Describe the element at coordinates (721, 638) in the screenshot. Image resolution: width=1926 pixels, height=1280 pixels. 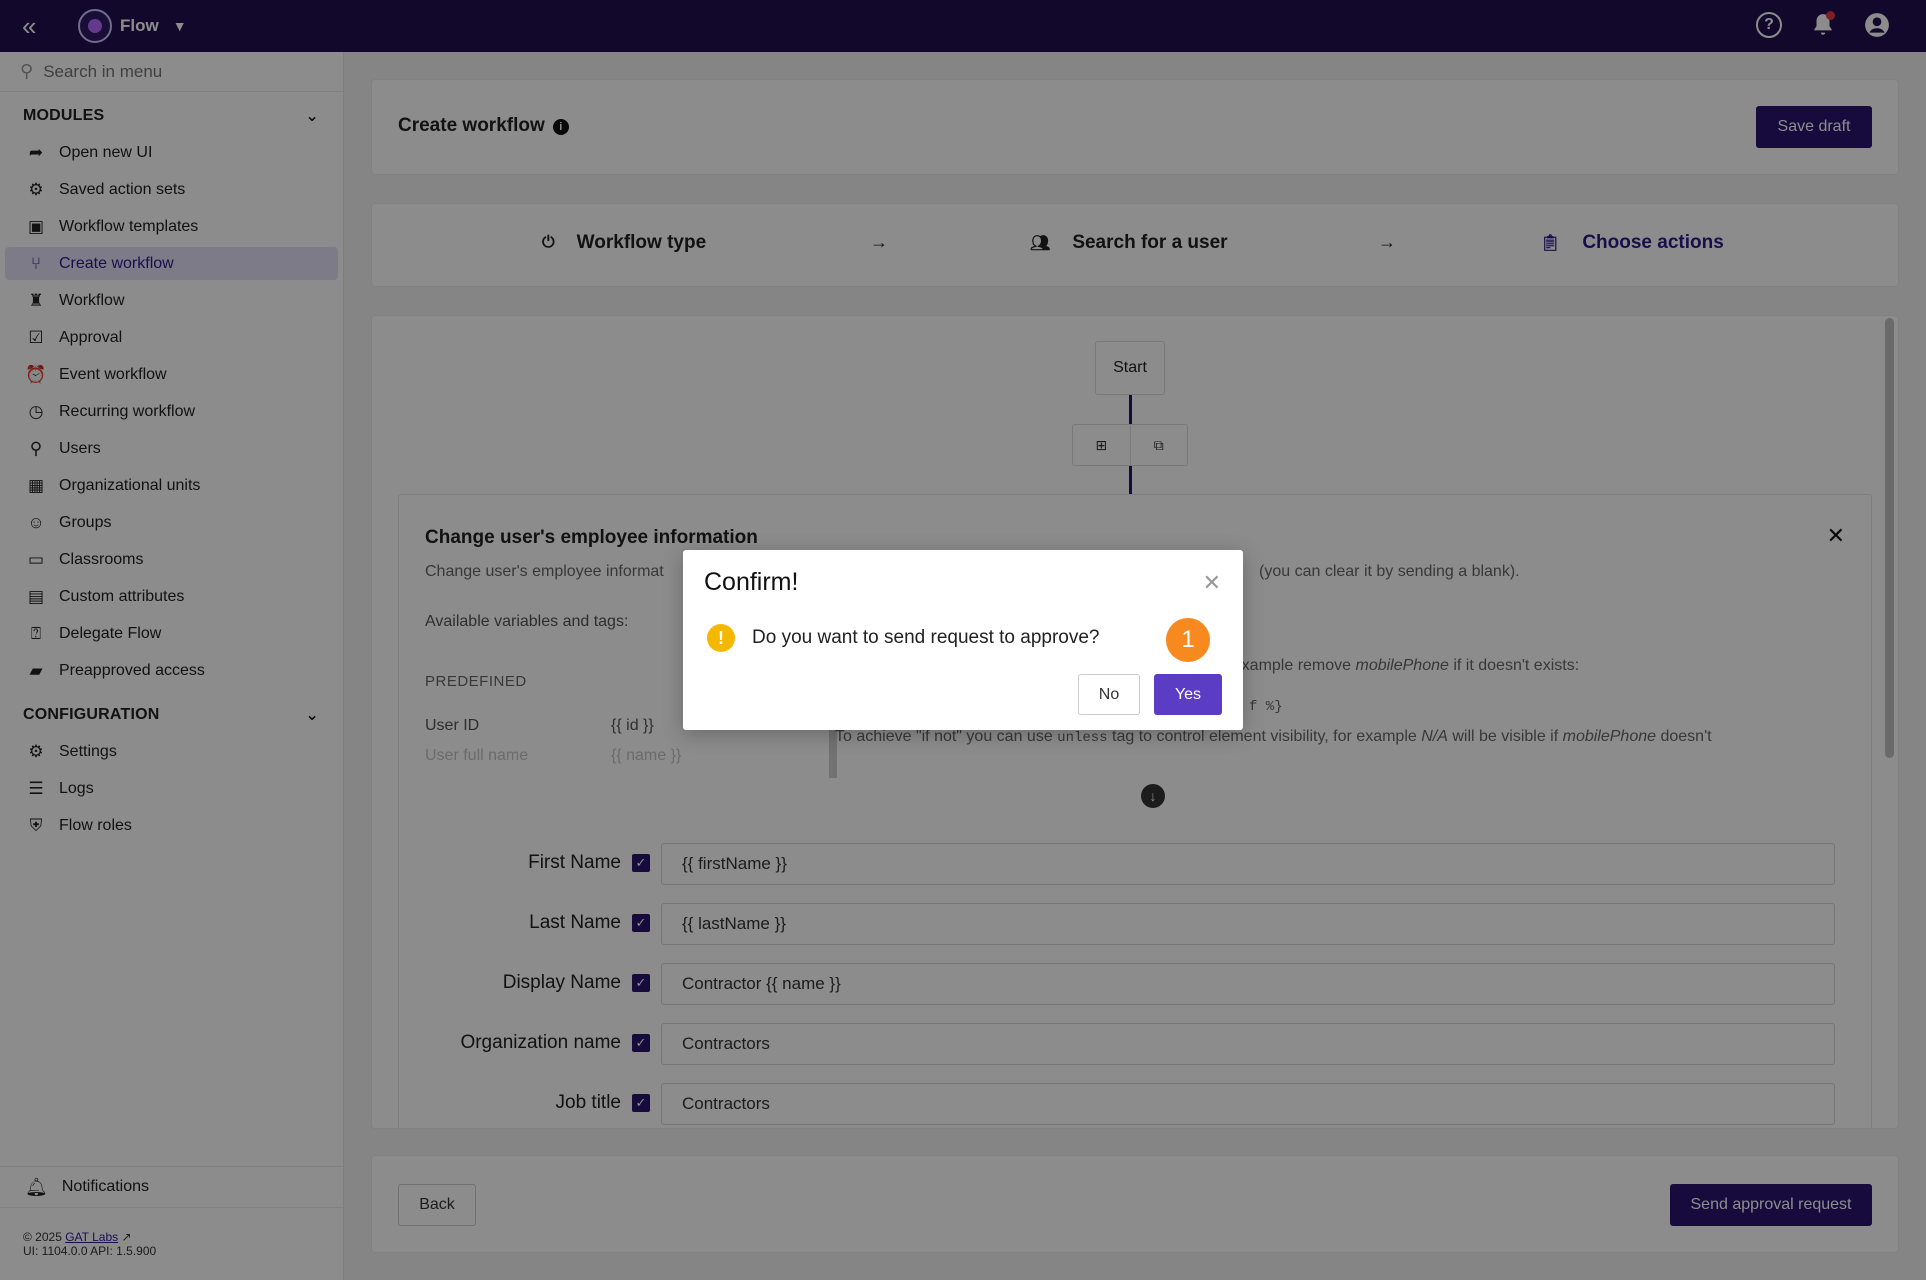
I see `warning-icon: !` at that location.